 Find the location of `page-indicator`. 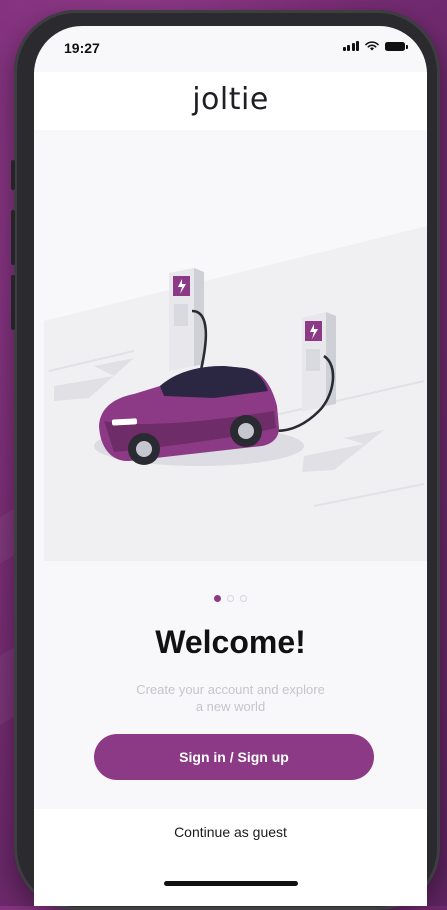

page-indicator is located at coordinates (230, 598).